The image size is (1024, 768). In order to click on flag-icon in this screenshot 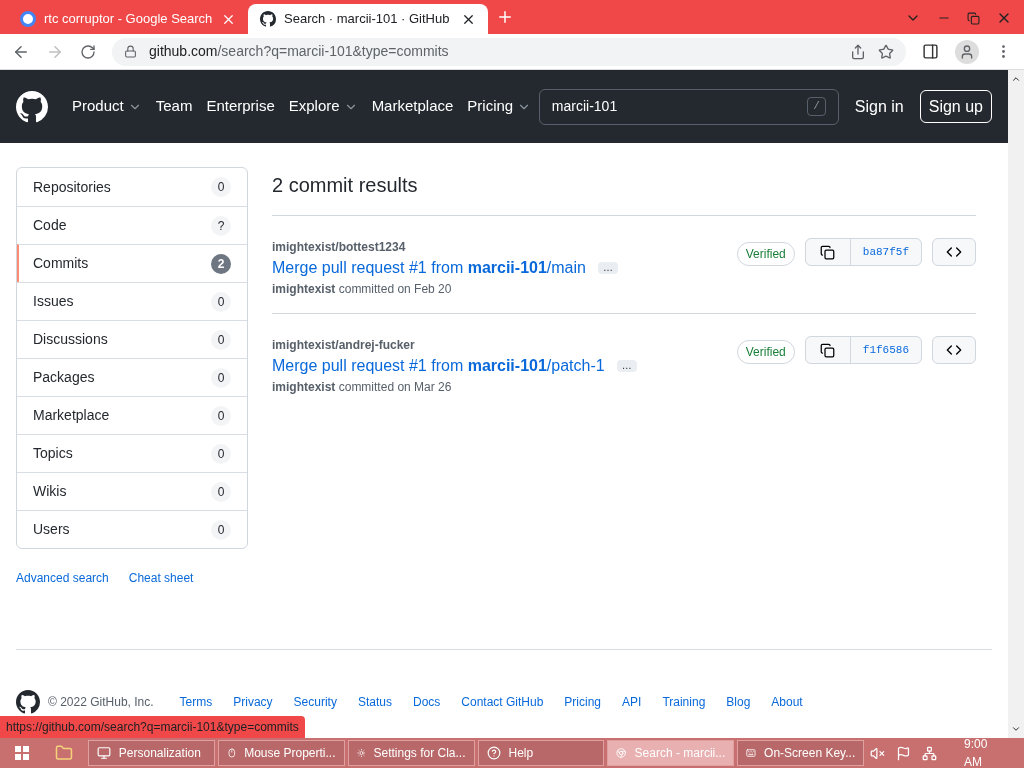, I will do `click(904, 753)`.